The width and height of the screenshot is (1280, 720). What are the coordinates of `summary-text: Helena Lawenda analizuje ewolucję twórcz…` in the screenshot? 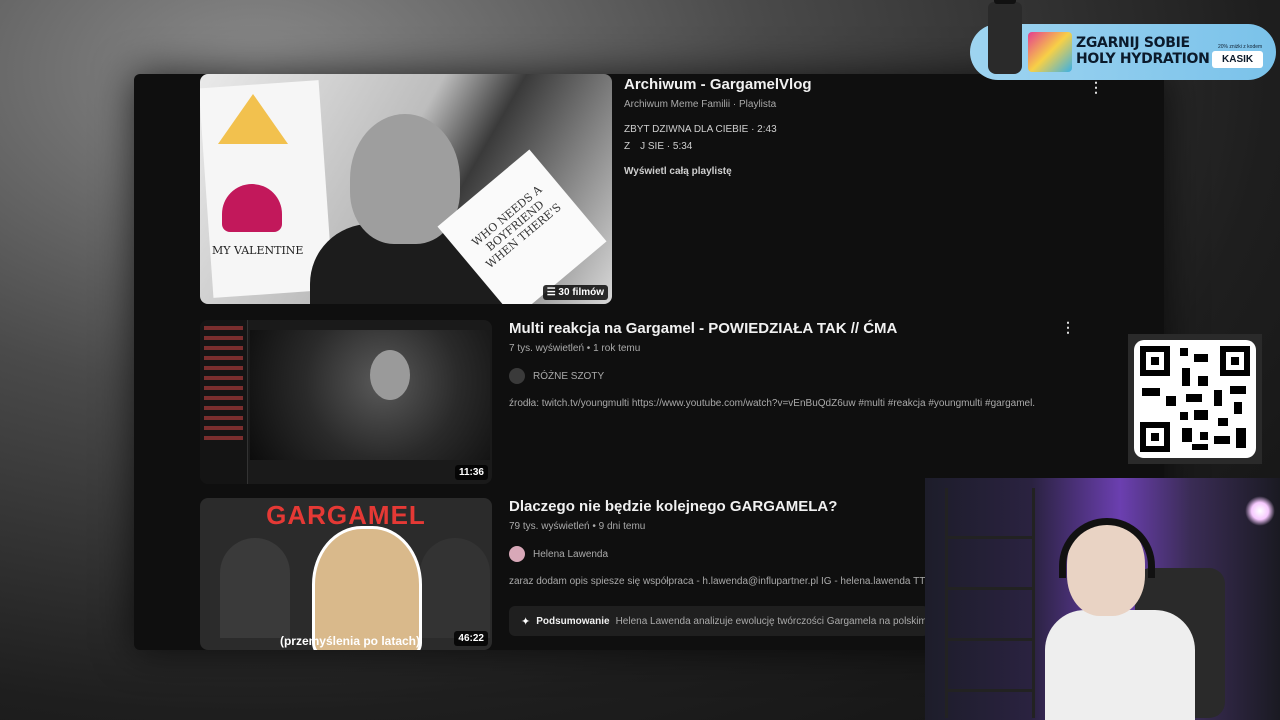 It's located at (772, 621).